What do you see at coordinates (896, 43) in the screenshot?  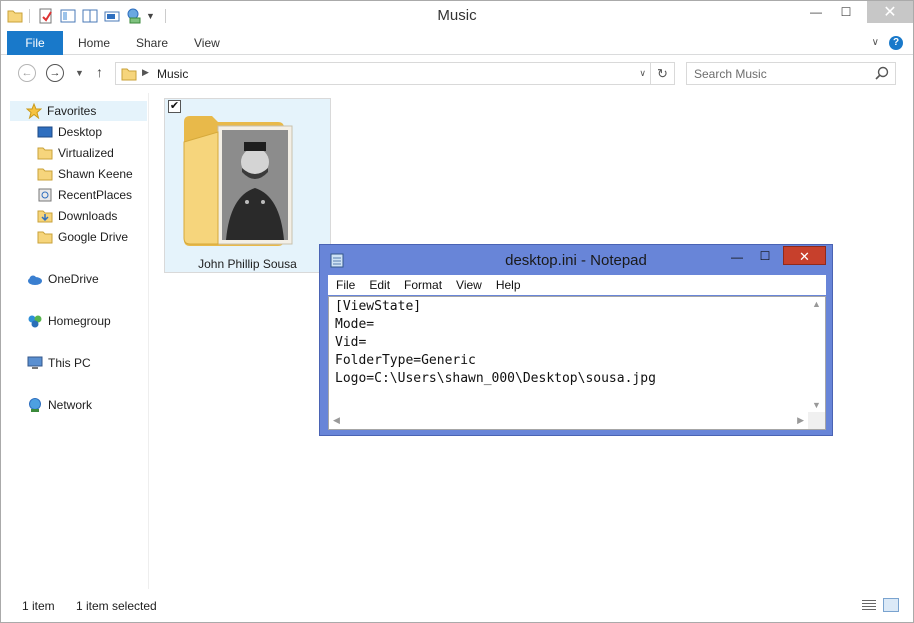 I see `help-icon: ?` at bounding box center [896, 43].